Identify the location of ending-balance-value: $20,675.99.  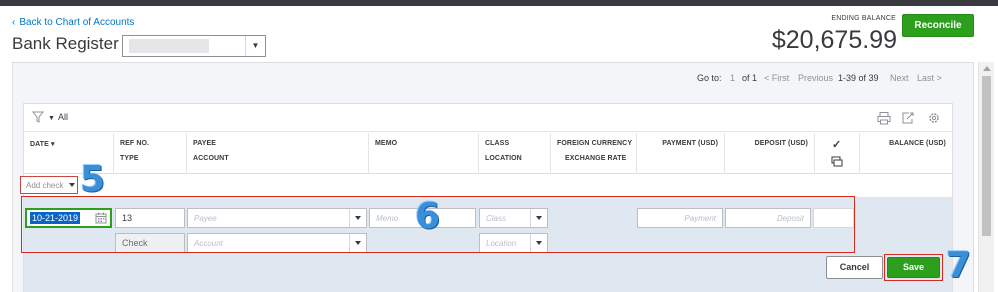
(834, 40).